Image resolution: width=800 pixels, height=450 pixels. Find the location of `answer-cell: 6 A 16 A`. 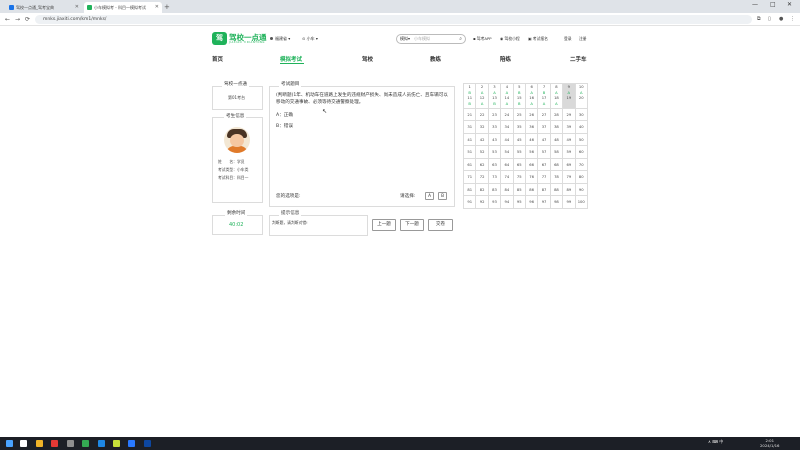

answer-cell: 6 A 16 A is located at coordinates (531, 96).